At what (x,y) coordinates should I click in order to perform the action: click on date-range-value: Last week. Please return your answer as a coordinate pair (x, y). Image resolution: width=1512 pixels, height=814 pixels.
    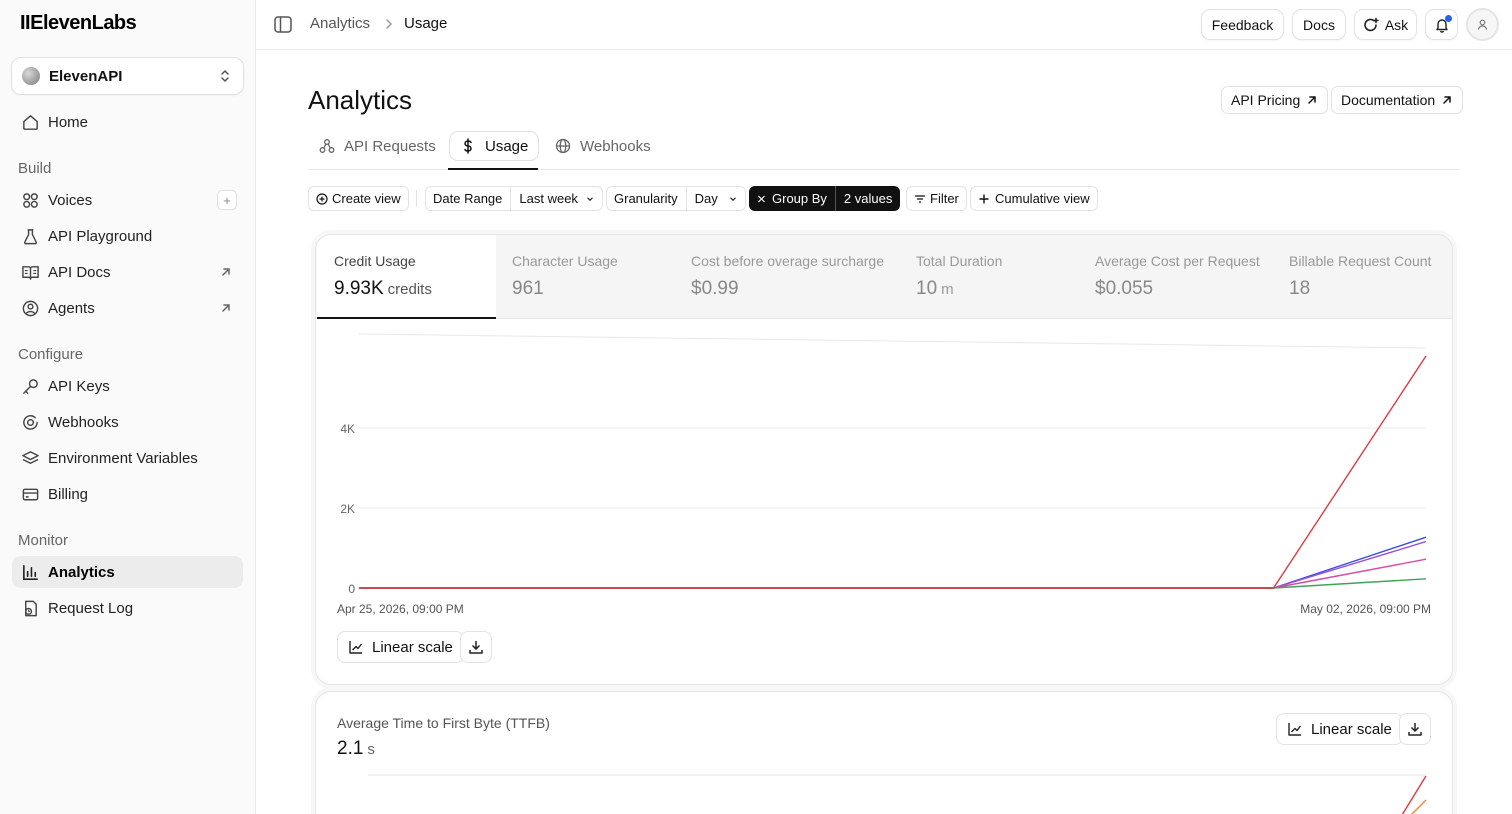
    Looking at the image, I should click on (548, 198).